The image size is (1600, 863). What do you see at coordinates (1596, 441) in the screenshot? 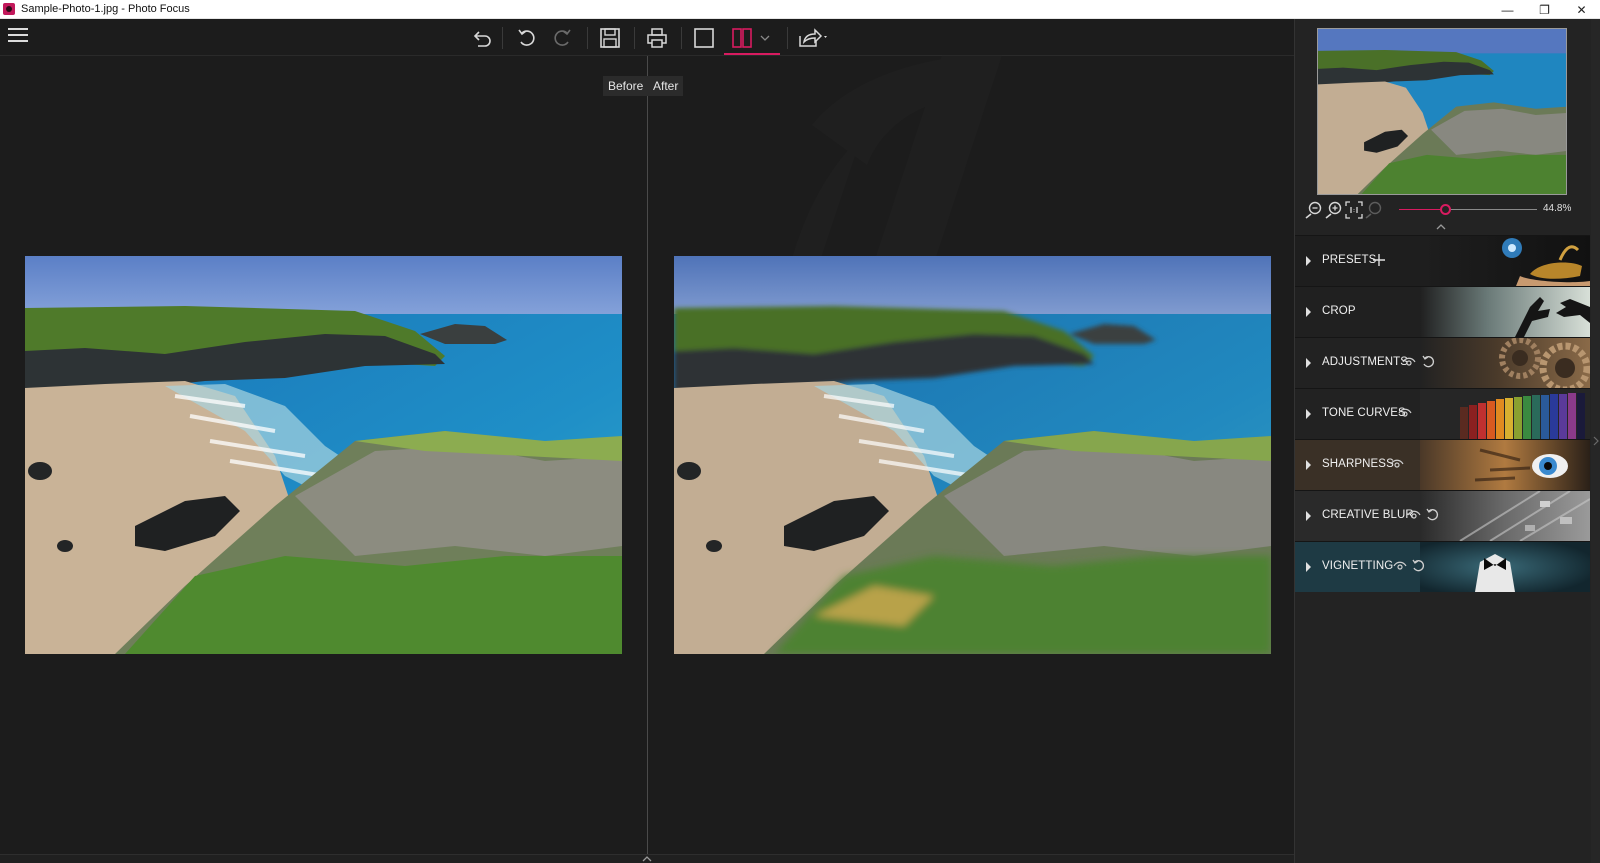
I see `chevron-right-icon` at bounding box center [1596, 441].